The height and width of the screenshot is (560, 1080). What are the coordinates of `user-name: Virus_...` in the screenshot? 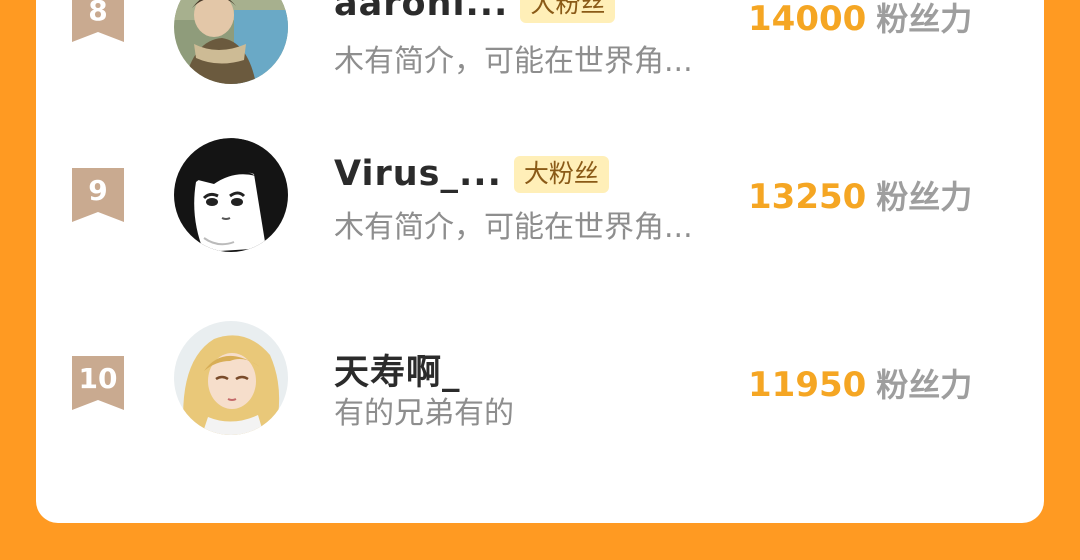 It's located at (418, 174).